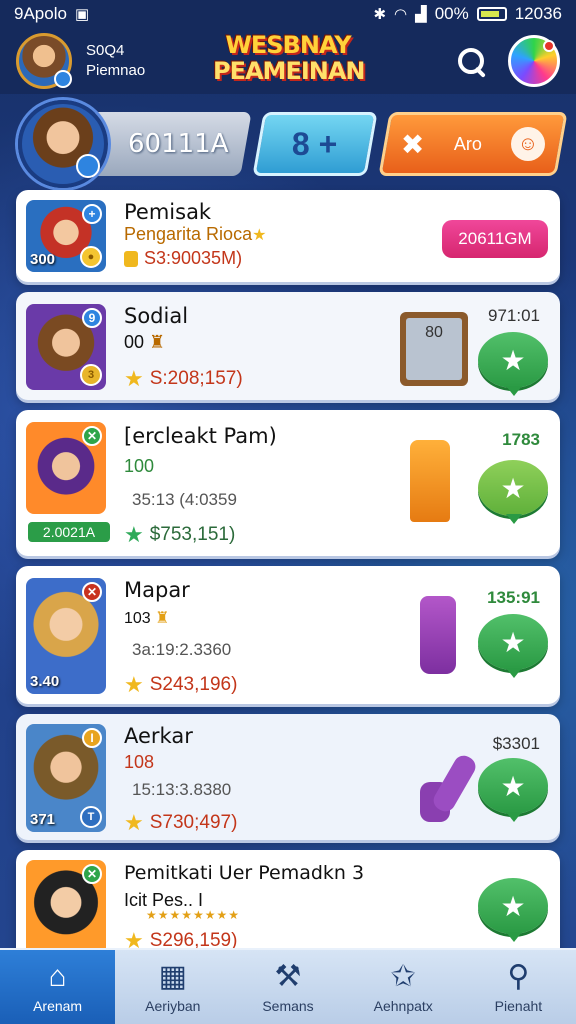 The height and width of the screenshot is (1024, 576). I want to click on pipe-icon, so click(447, 783).